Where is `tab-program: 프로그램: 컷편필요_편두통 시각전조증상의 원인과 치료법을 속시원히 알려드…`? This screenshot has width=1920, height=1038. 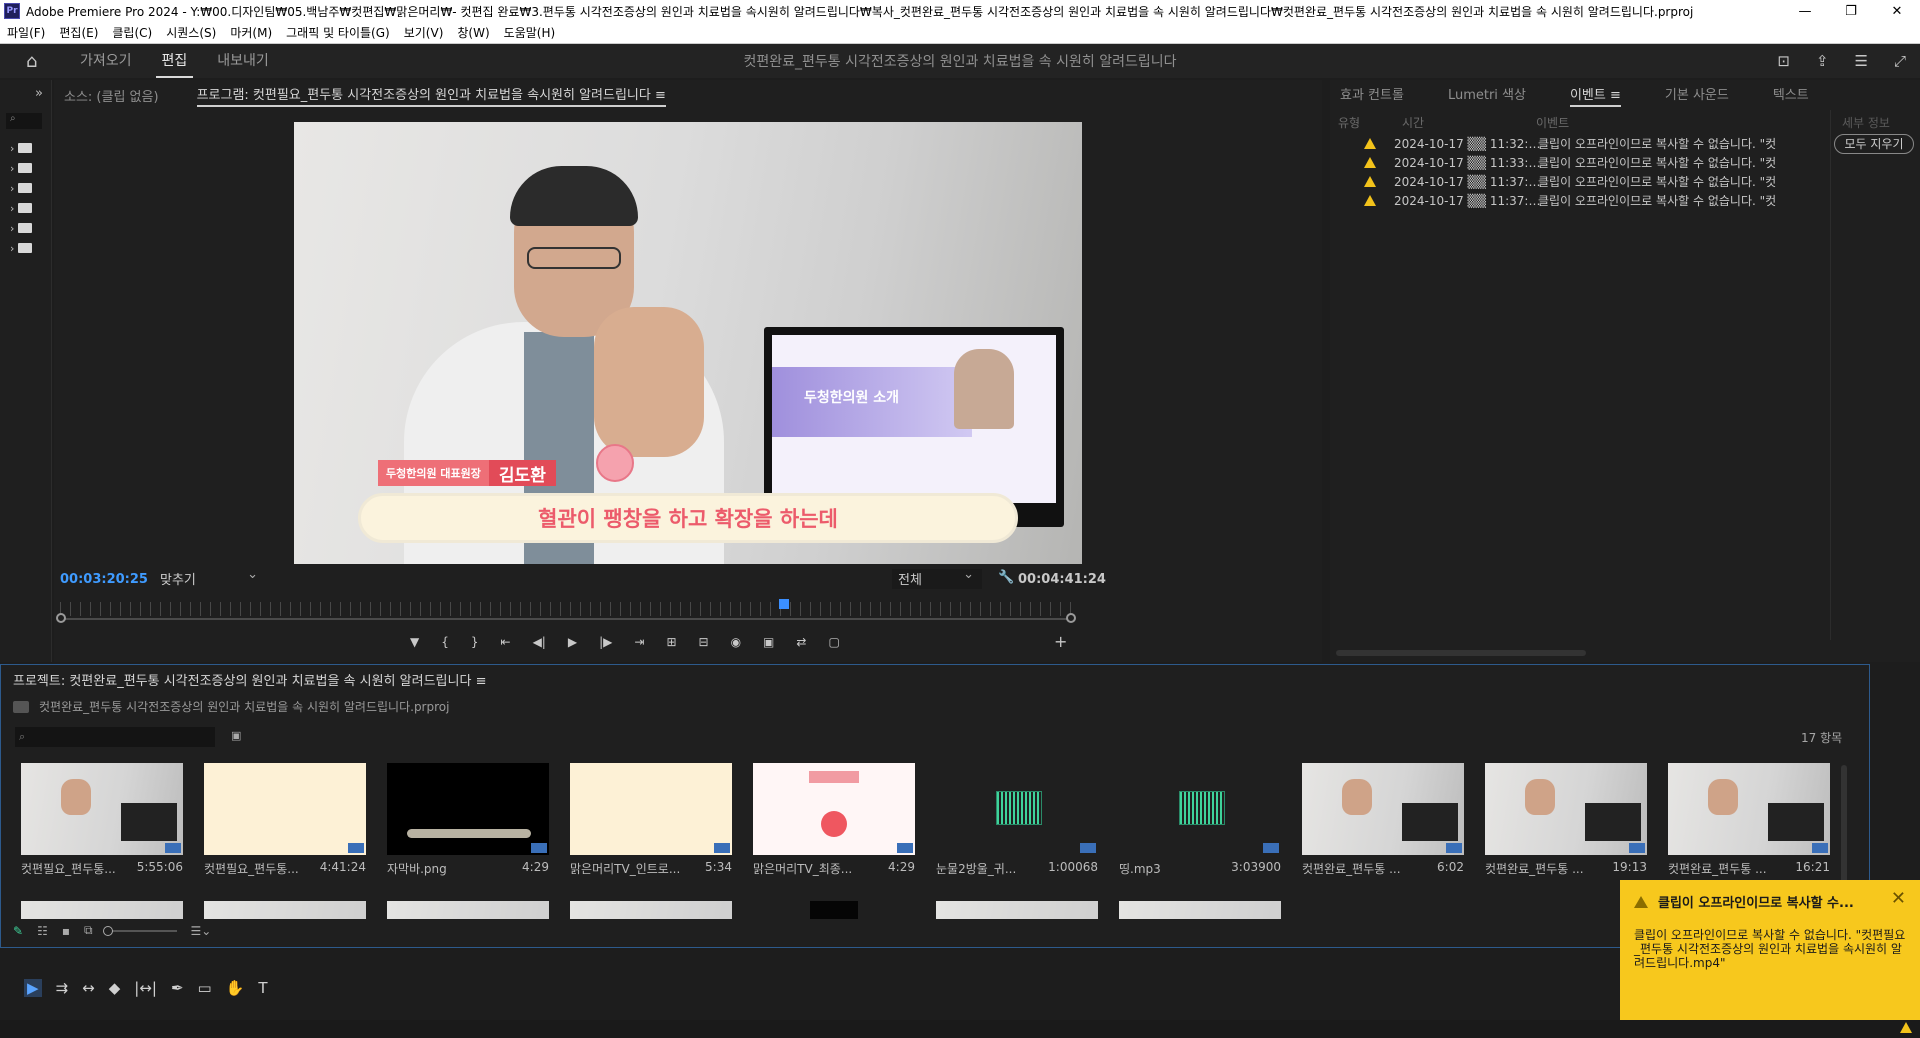 tab-program: 프로그램: 컷편필요_편두통 시각전조증상의 원인과 치료법을 속시원히 알려드… is located at coordinates (431, 95).